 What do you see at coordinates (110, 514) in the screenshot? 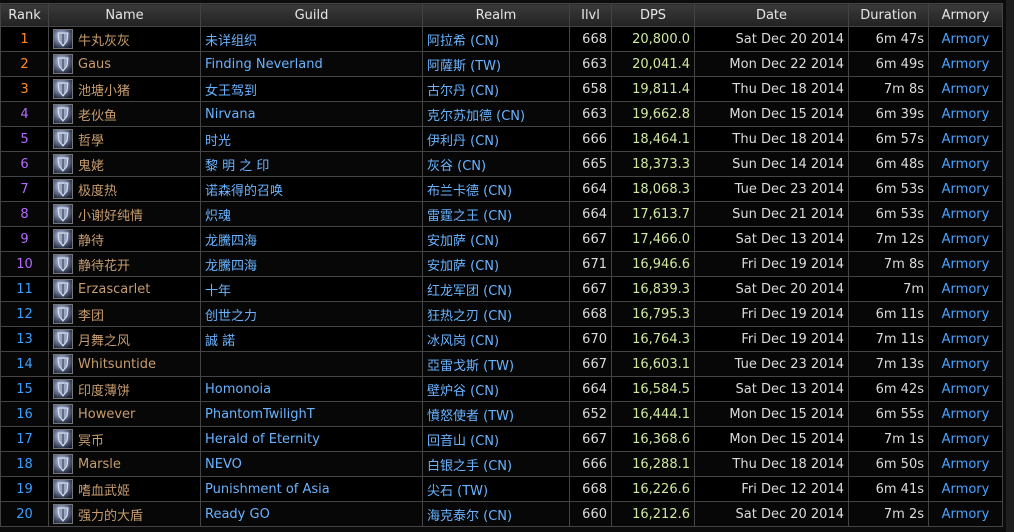
I see `player-name: 强力的大盾` at bounding box center [110, 514].